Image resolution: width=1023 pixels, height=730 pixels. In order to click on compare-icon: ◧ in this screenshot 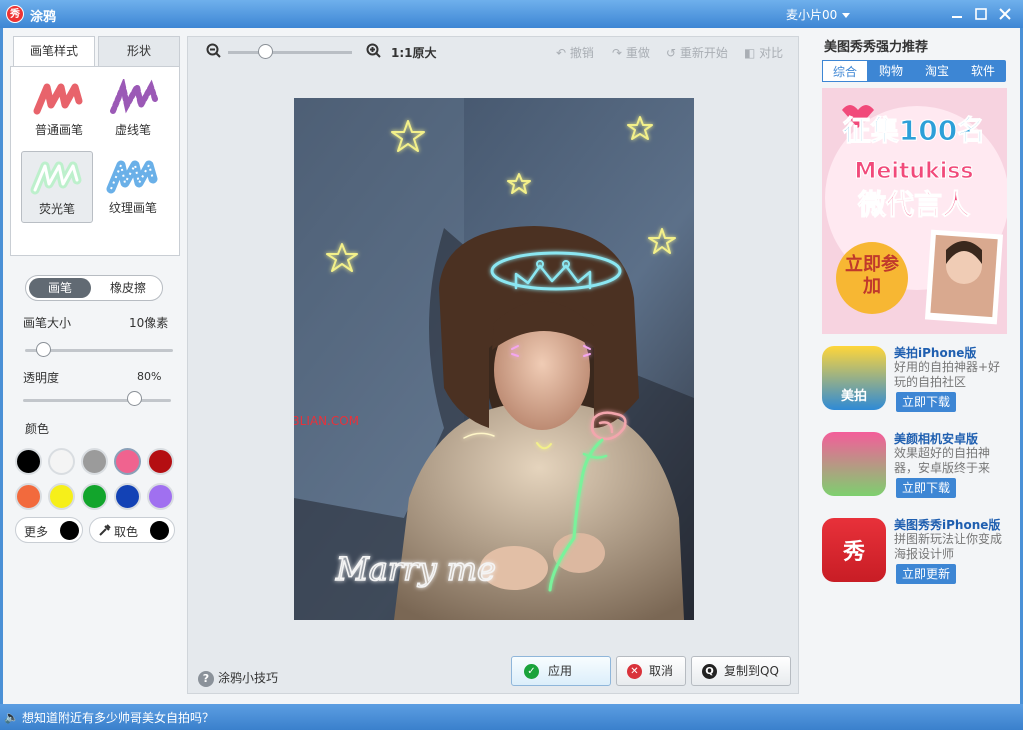, I will do `click(750, 53)`.